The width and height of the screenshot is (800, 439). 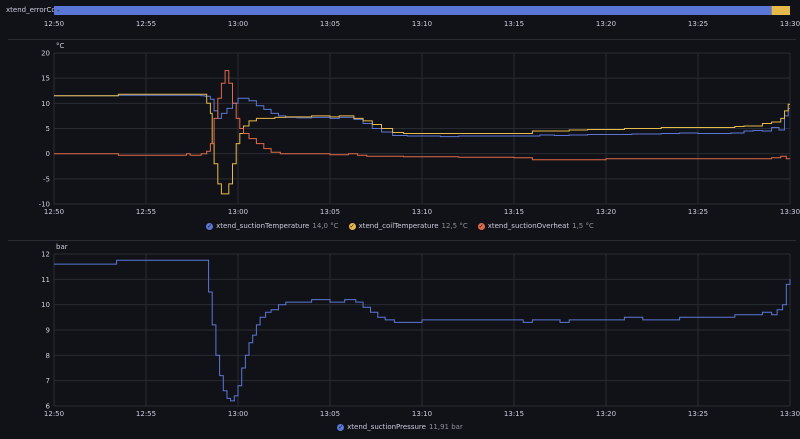 What do you see at coordinates (48, 129) in the screenshot?
I see `y-tick-label: 5` at bounding box center [48, 129].